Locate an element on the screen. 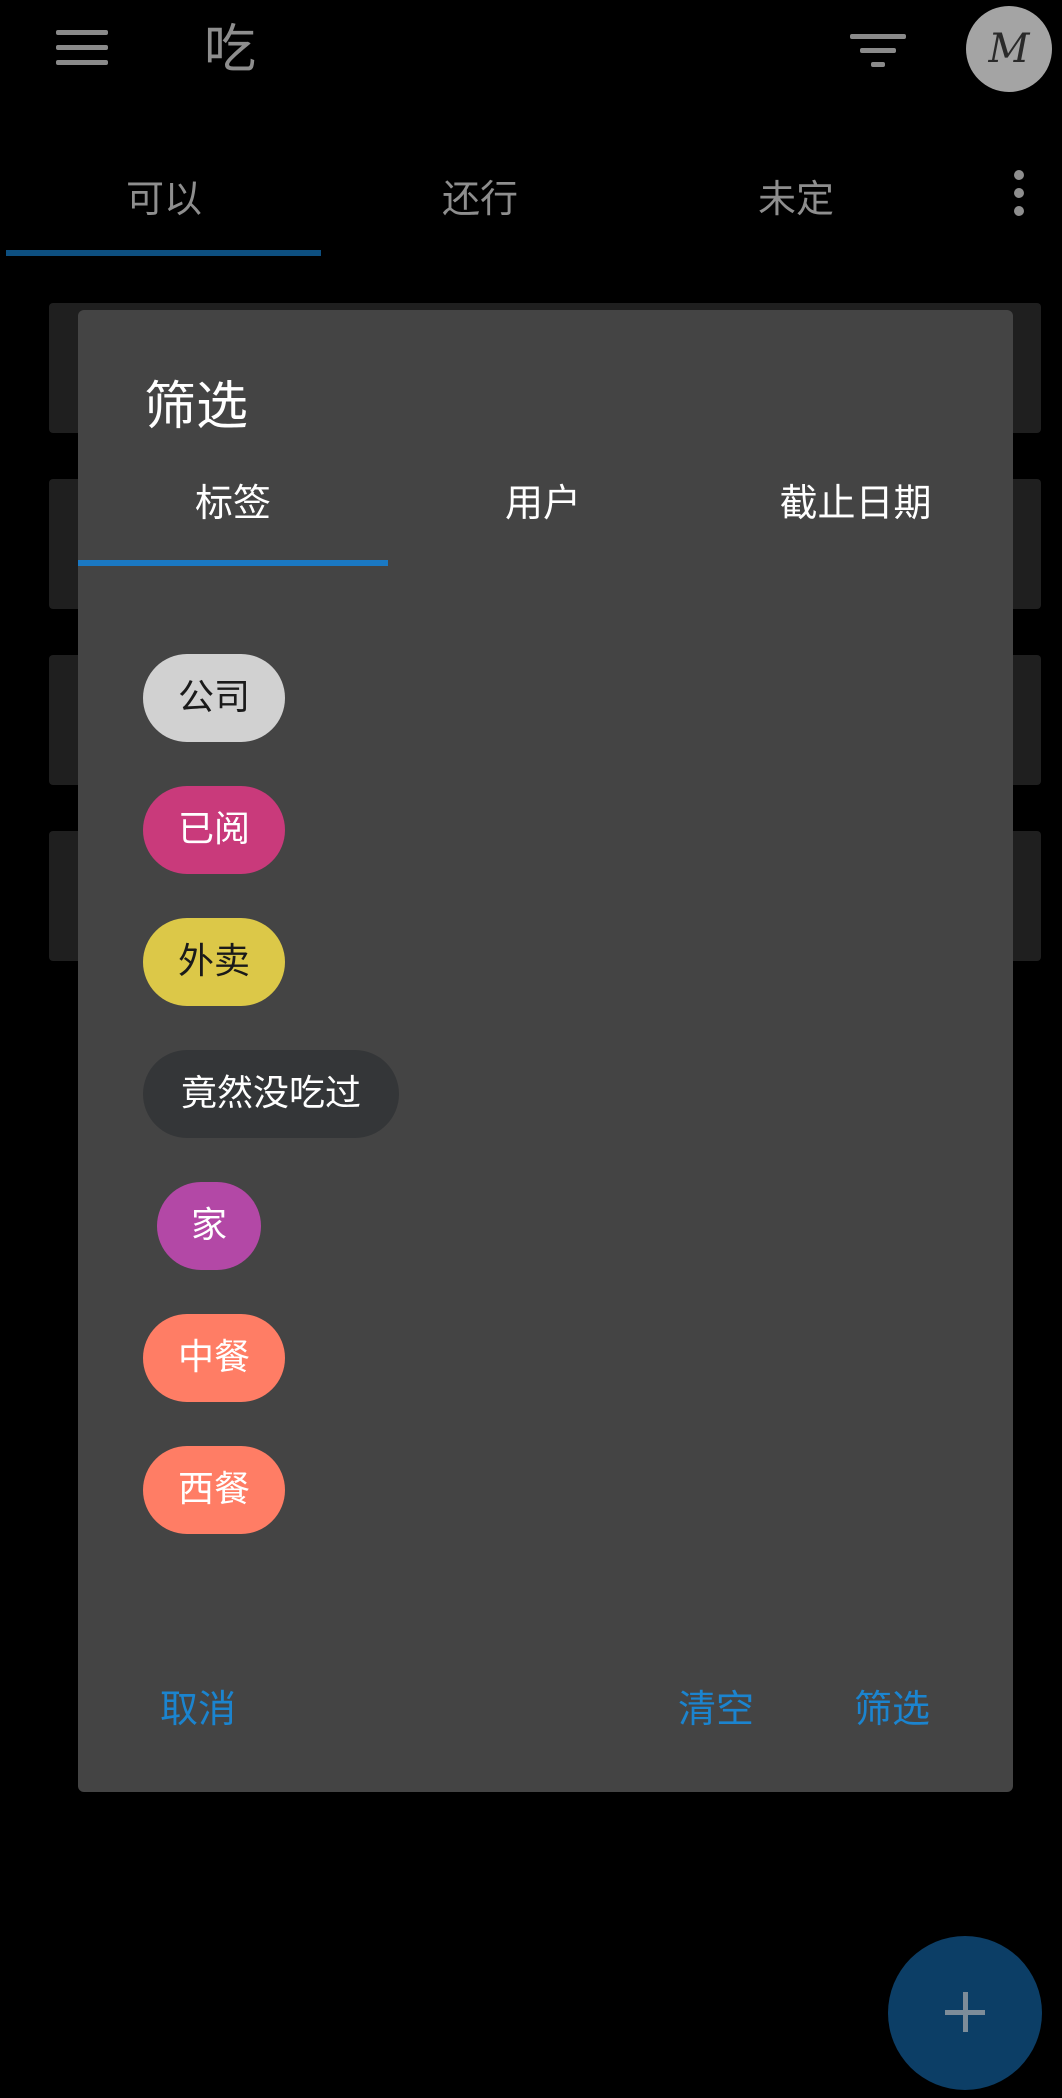  tag-chip: 竟然没吃过 is located at coordinates (271, 1094).